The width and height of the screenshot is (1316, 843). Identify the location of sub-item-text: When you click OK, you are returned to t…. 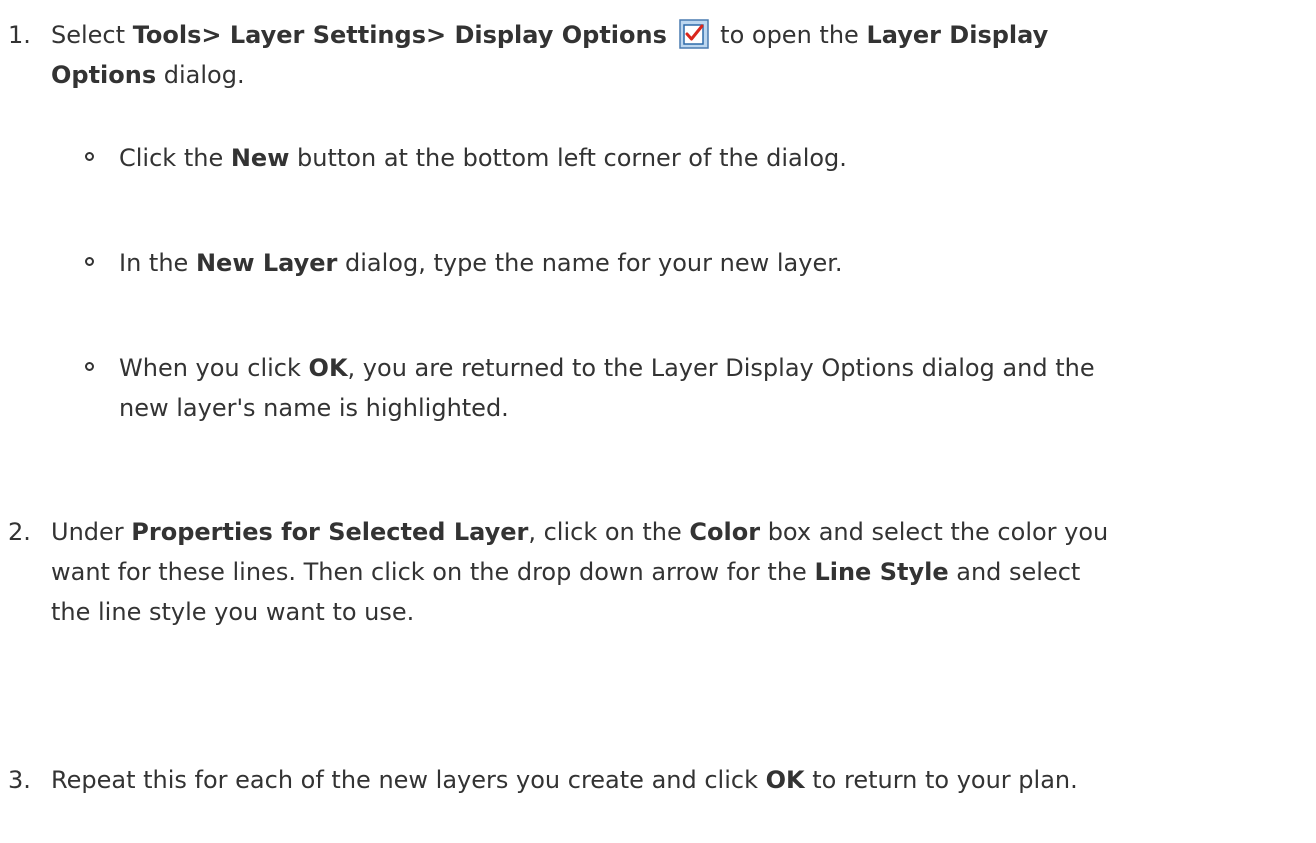
(607, 388).